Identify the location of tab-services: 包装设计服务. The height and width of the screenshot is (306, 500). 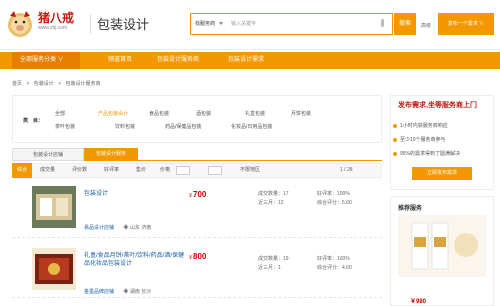
(111, 154).